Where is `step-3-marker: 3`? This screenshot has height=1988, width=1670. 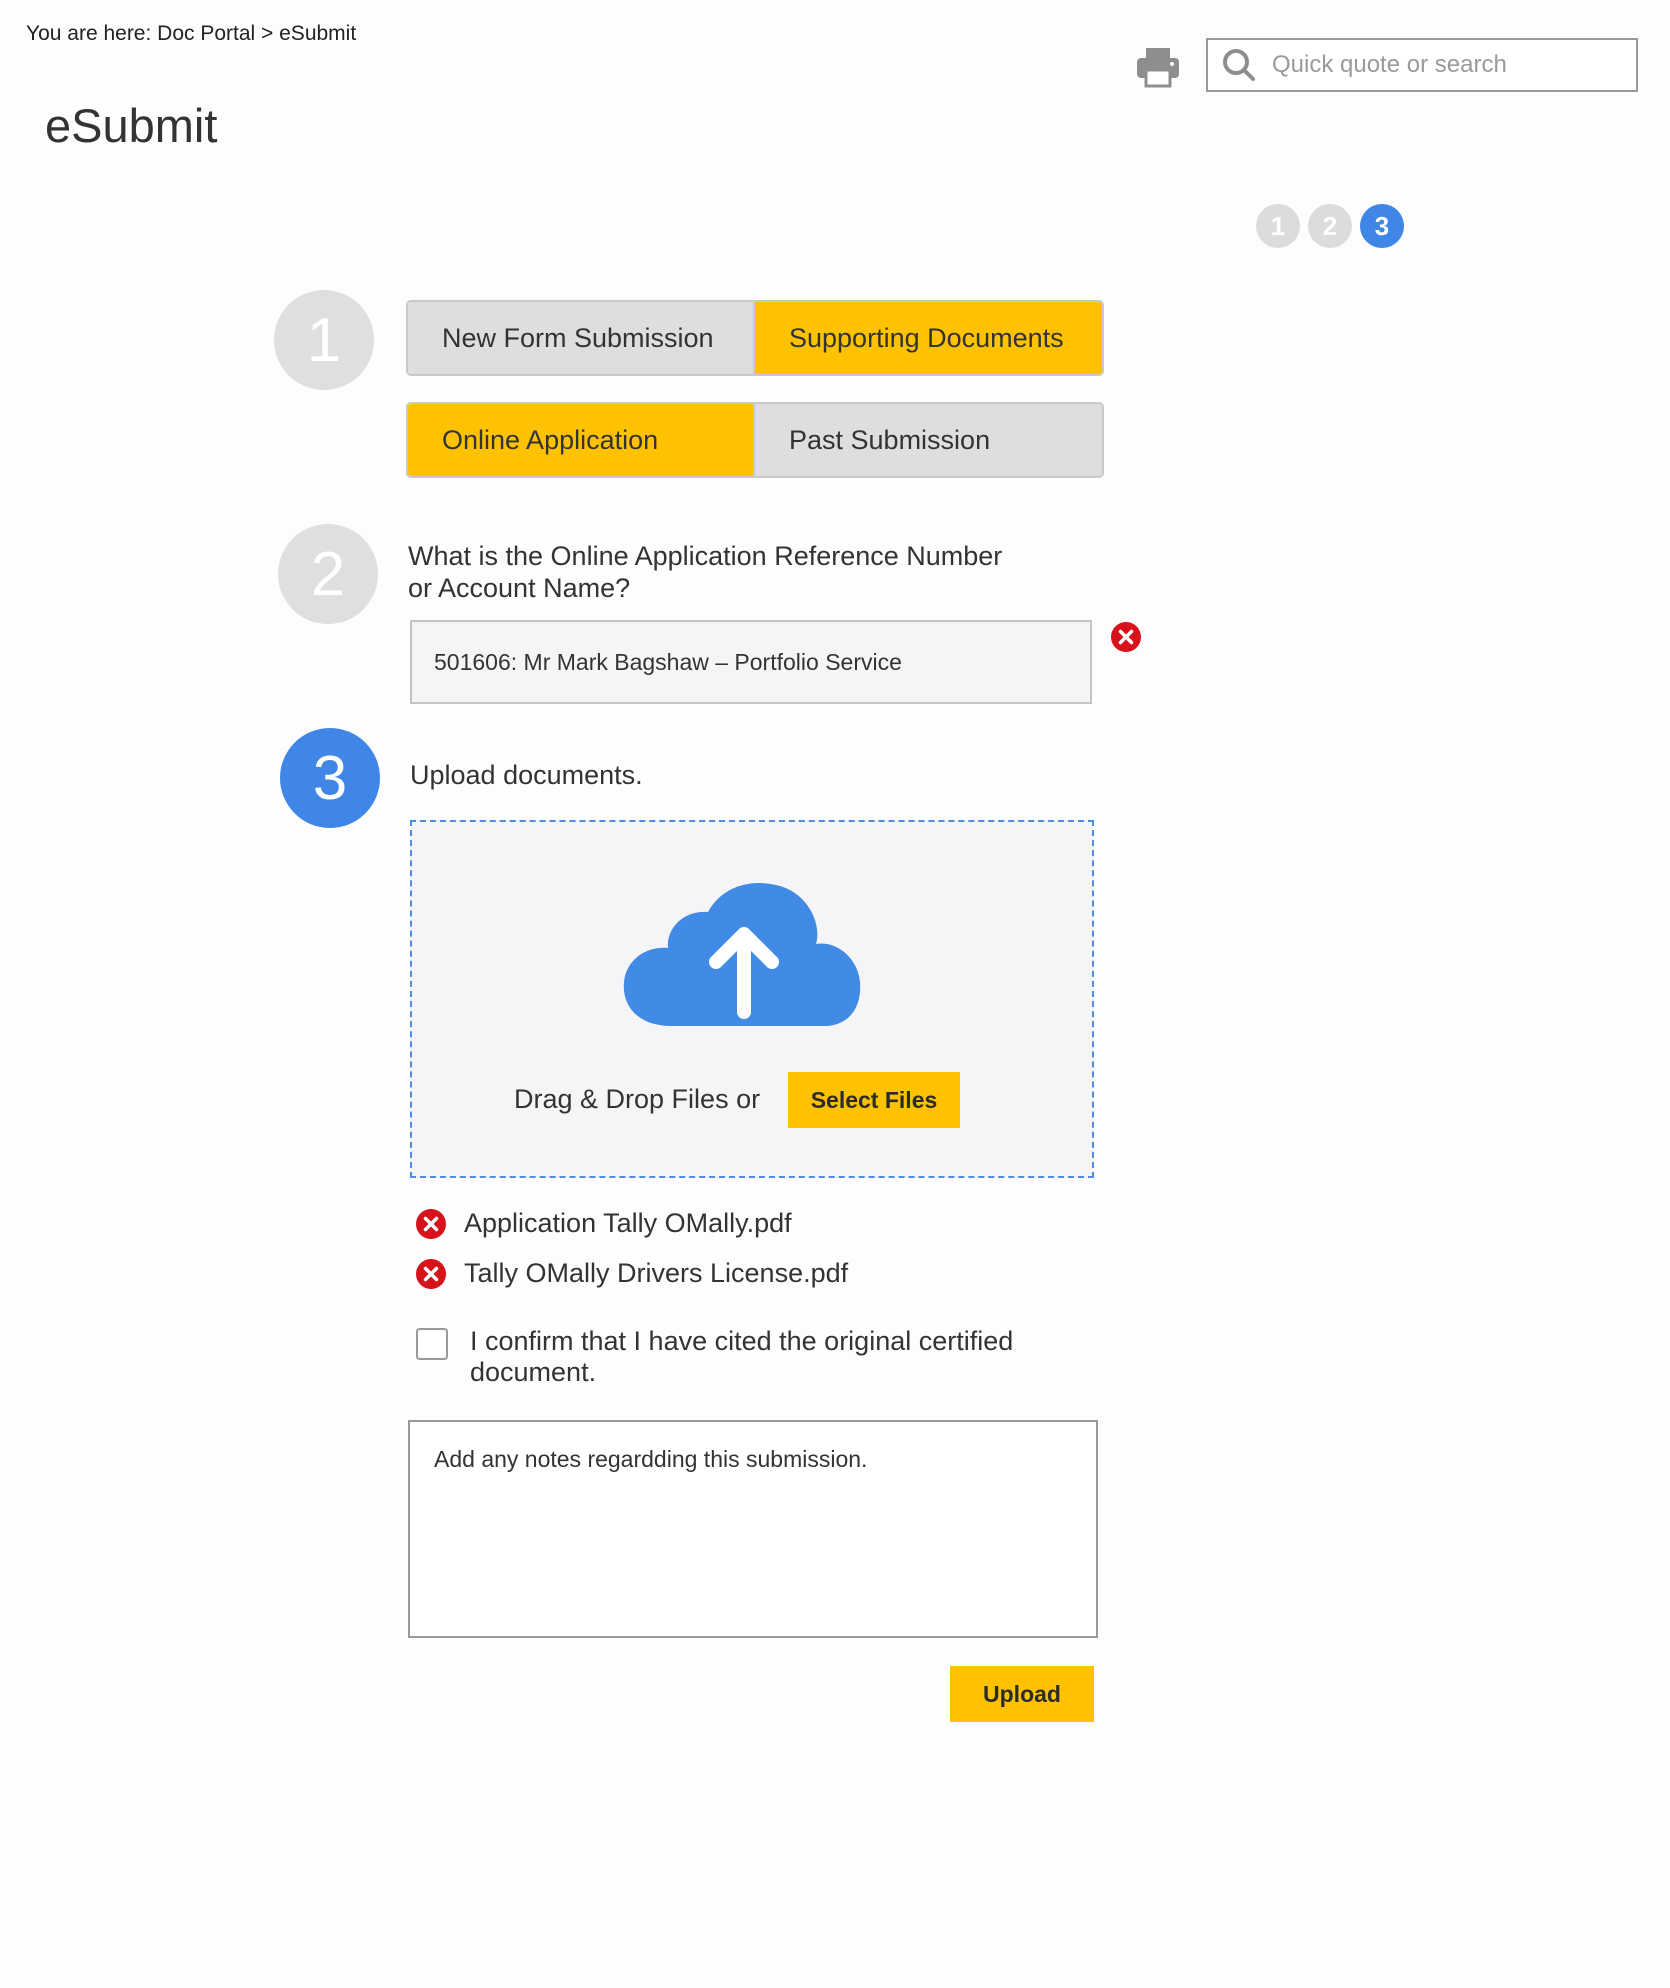
step-3-marker: 3 is located at coordinates (330, 778).